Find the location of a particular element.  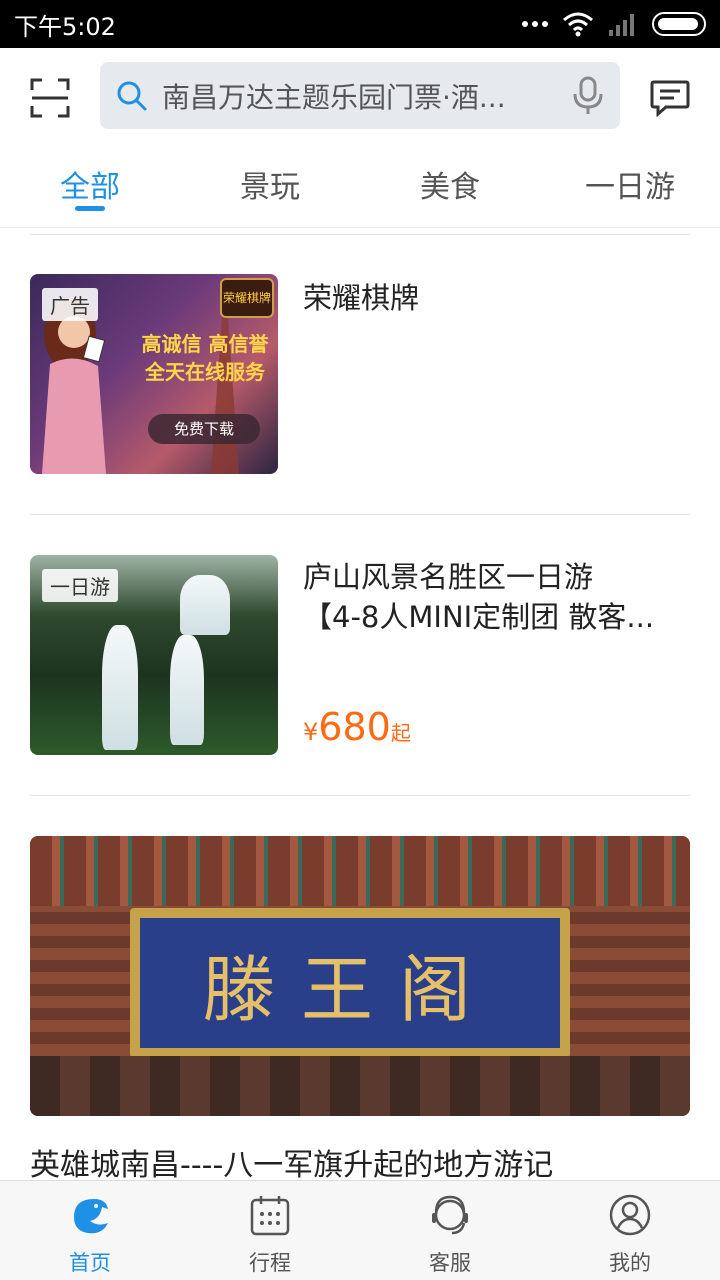

temple-roof-decoration is located at coordinates (360, 871).